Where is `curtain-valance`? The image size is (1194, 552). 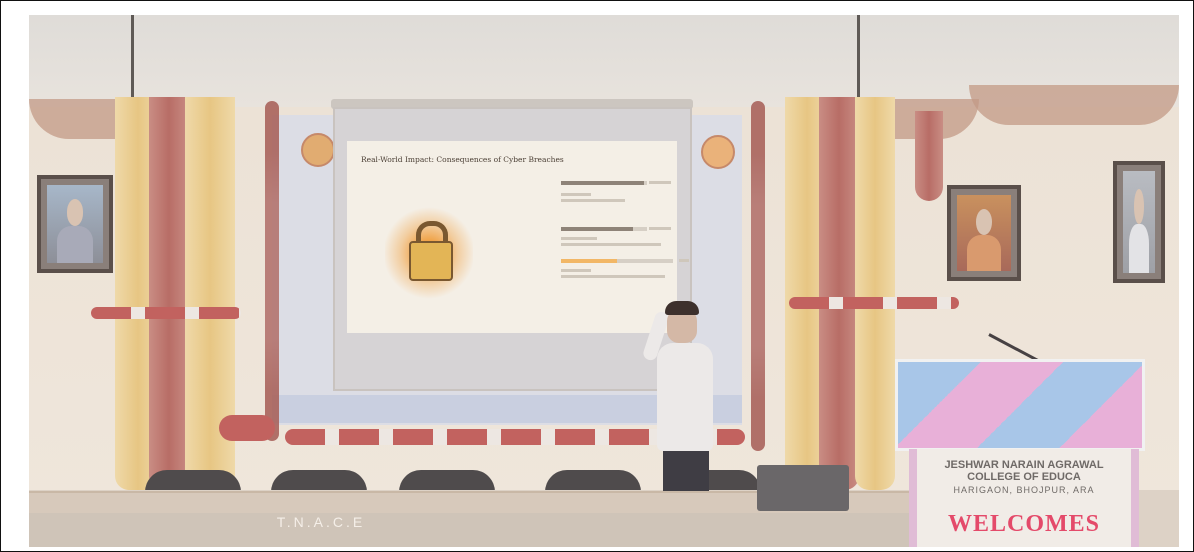
curtain-valance is located at coordinates (1074, 105).